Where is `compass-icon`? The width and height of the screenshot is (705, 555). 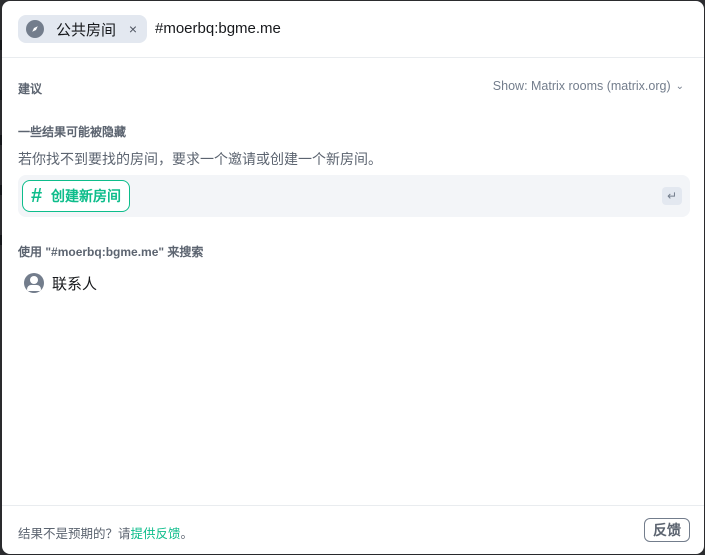 compass-icon is located at coordinates (35, 29).